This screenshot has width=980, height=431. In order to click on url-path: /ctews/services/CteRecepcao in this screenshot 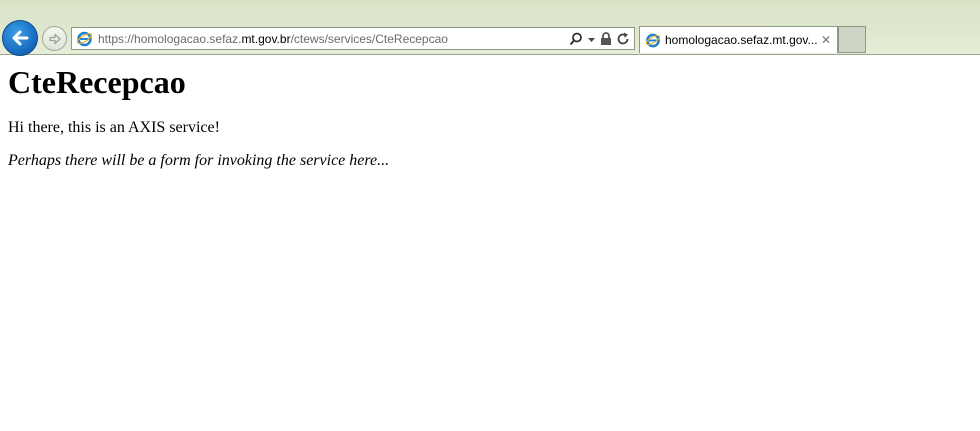, I will do `click(369, 38)`.